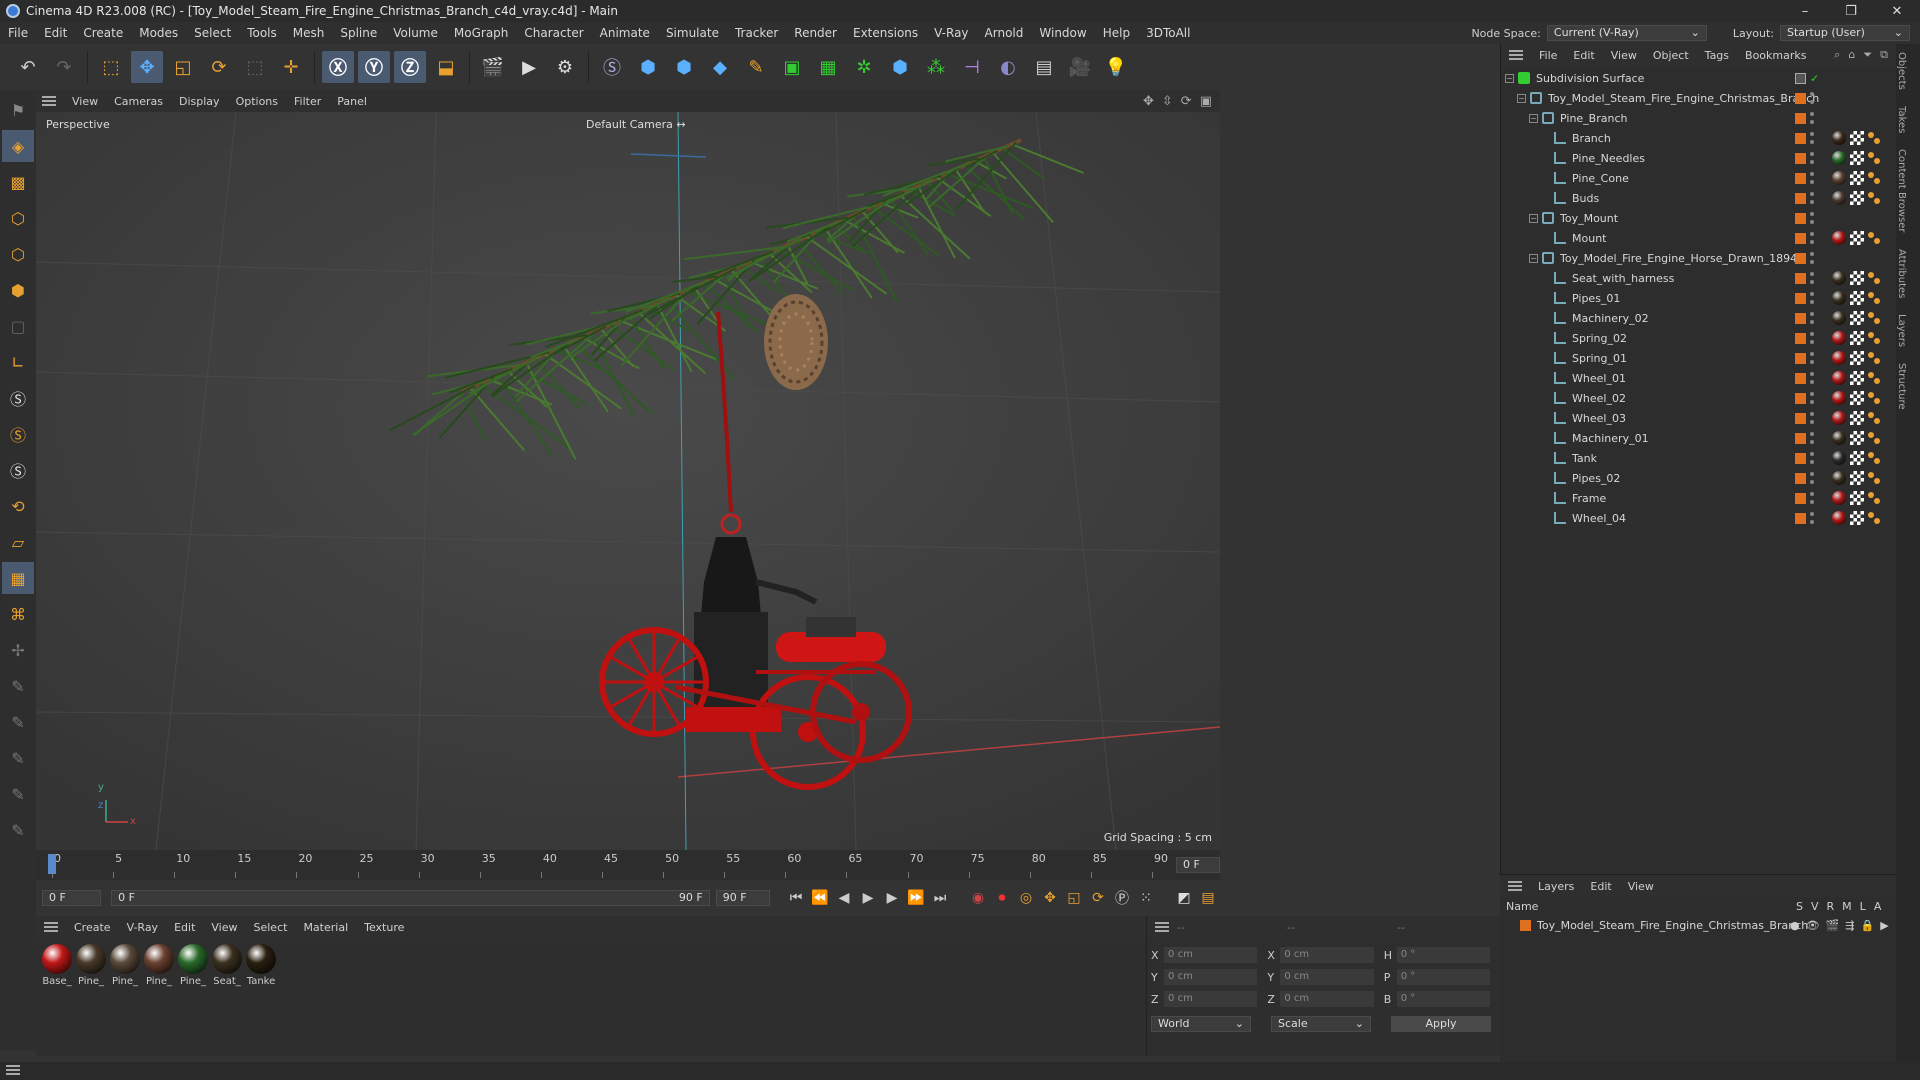 Image resolution: width=1920 pixels, height=1080 pixels. What do you see at coordinates (636, 124) in the screenshot?
I see `viewport-camera-label: Default Camera ↔` at bounding box center [636, 124].